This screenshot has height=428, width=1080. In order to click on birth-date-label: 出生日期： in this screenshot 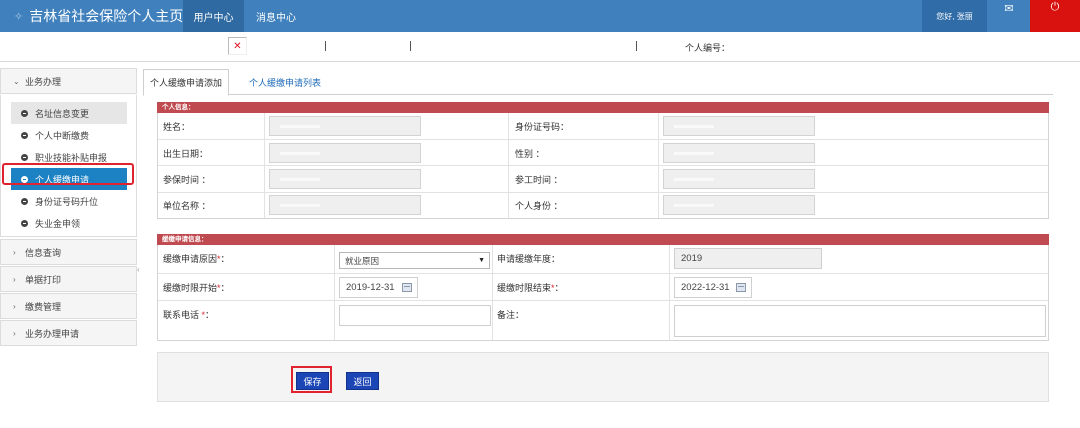, I will do `click(186, 154)`.